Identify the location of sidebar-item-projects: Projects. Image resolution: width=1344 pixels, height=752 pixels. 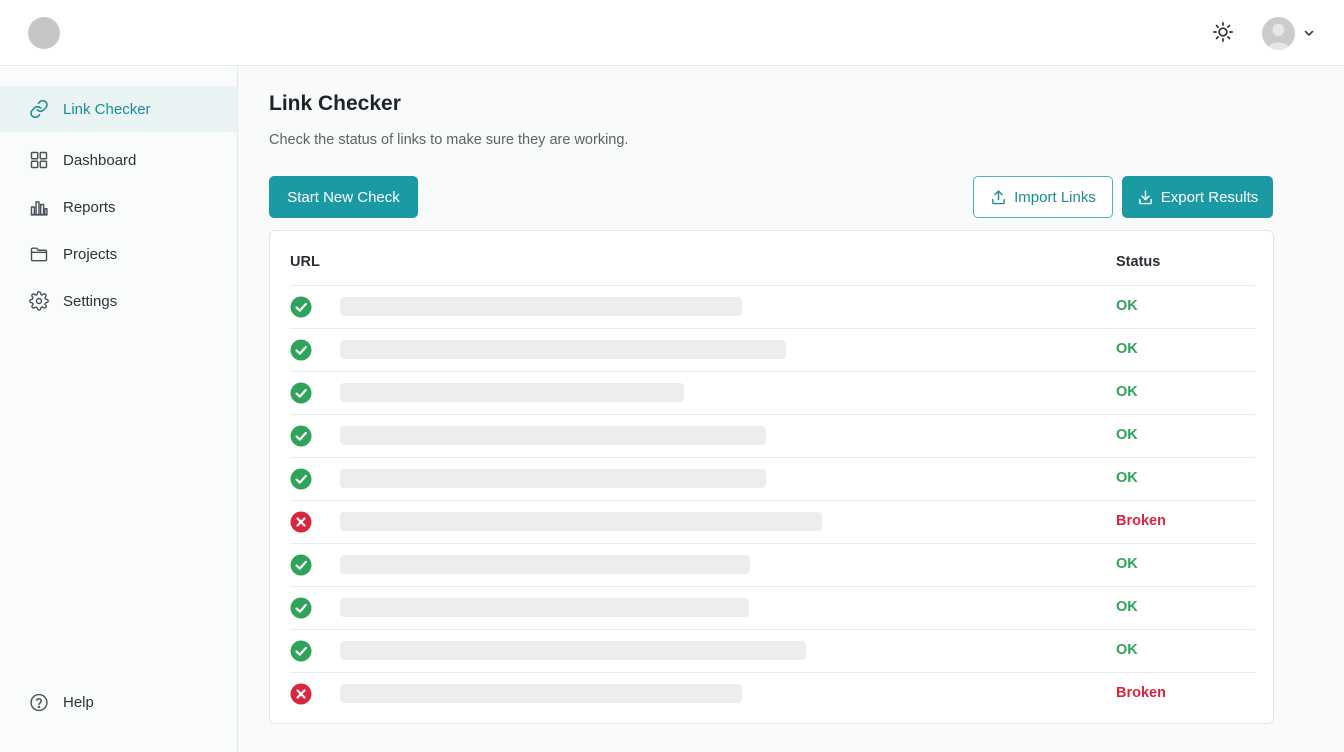
(118, 254).